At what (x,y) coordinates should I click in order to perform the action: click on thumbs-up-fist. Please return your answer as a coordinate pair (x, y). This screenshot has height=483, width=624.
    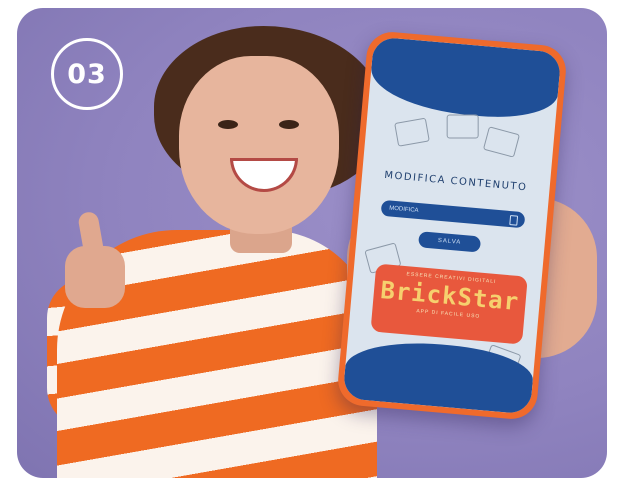
    Looking at the image, I should click on (95, 277).